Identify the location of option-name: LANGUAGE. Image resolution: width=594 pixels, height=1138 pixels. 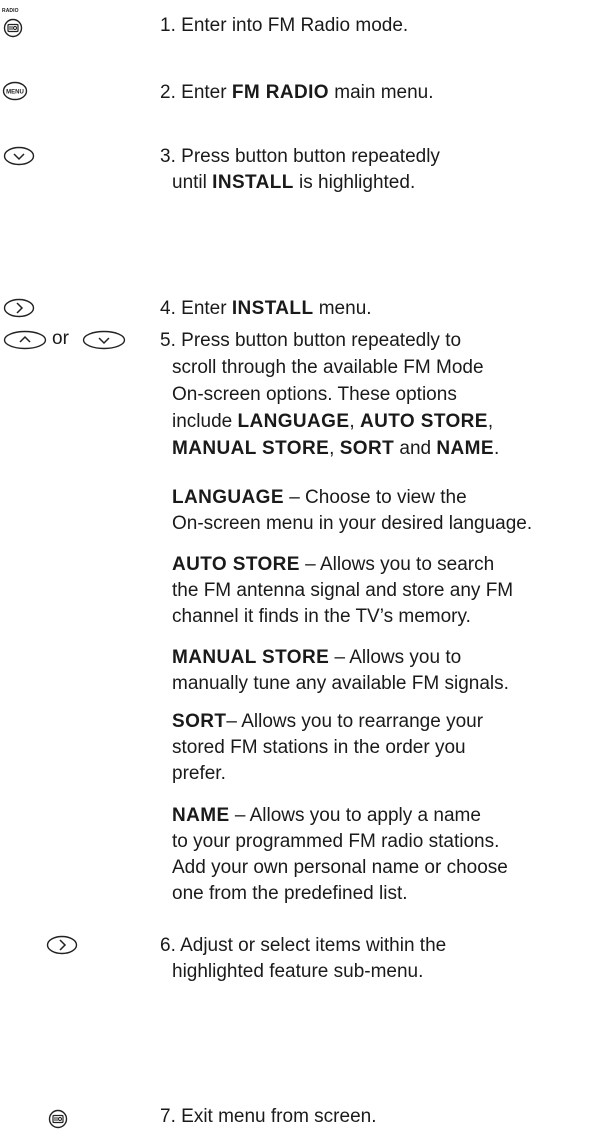
(228, 497).